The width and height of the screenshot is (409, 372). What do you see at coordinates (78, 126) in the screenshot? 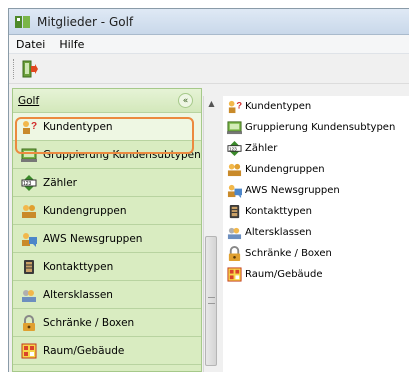
I see `nav-item-label: Kundentypen` at bounding box center [78, 126].